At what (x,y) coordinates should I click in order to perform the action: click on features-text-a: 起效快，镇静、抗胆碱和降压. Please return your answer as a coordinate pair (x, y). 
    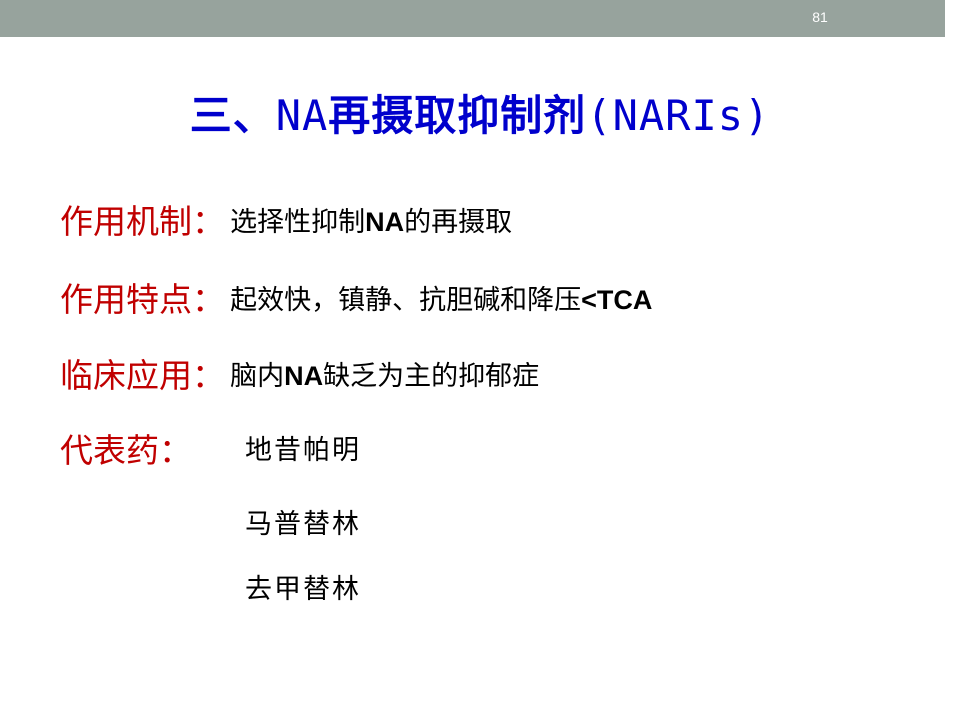
    Looking at the image, I should click on (406, 300).